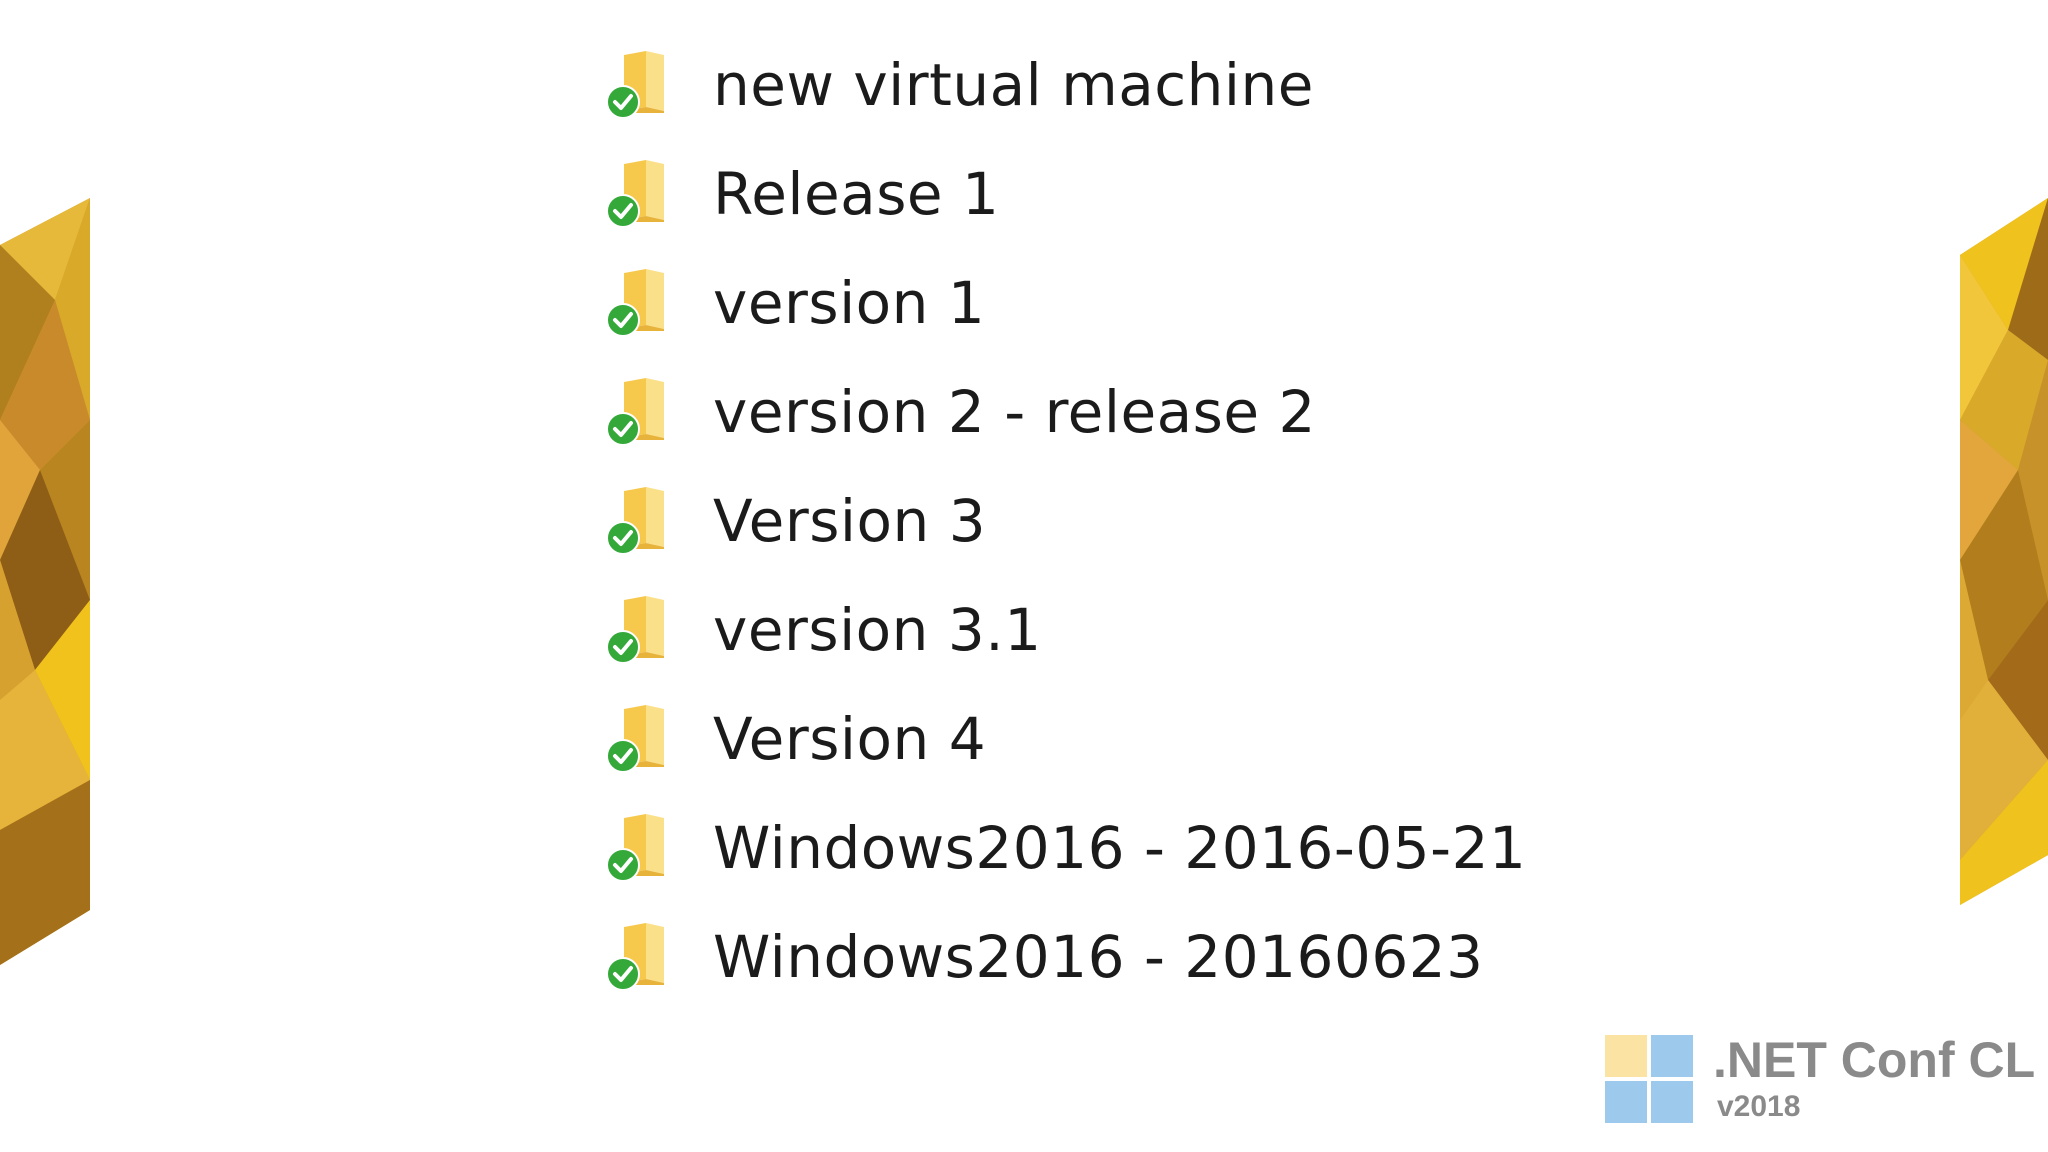  I want to click on folder-item: version 2 - release 2, so click(1063, 411).